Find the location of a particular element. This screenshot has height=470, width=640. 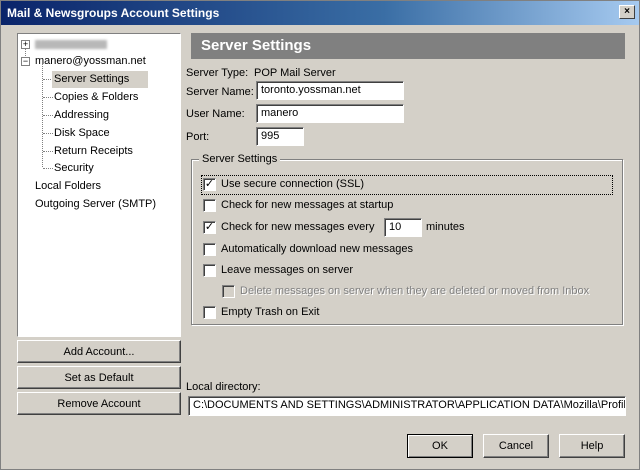

auto-download-option: Automatically download new messages is located at coordinates (308, 250).